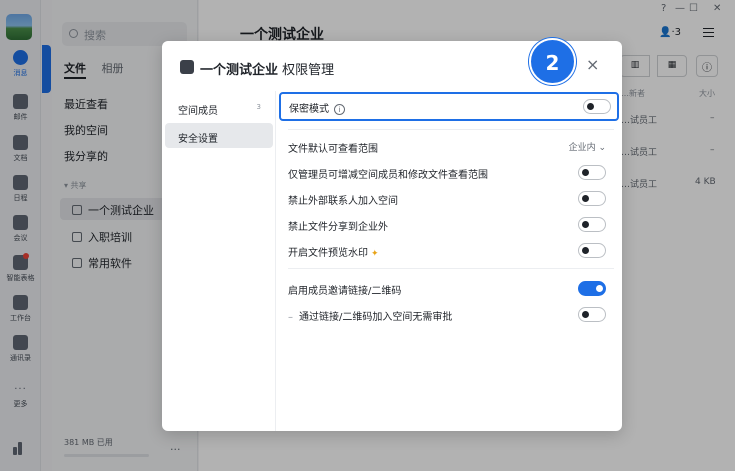  What do you see at coordinates (267, 70) in the screenshot?
I see `dialog-title: 一个测试企业 权限管理` at bounding box center [267, 70].